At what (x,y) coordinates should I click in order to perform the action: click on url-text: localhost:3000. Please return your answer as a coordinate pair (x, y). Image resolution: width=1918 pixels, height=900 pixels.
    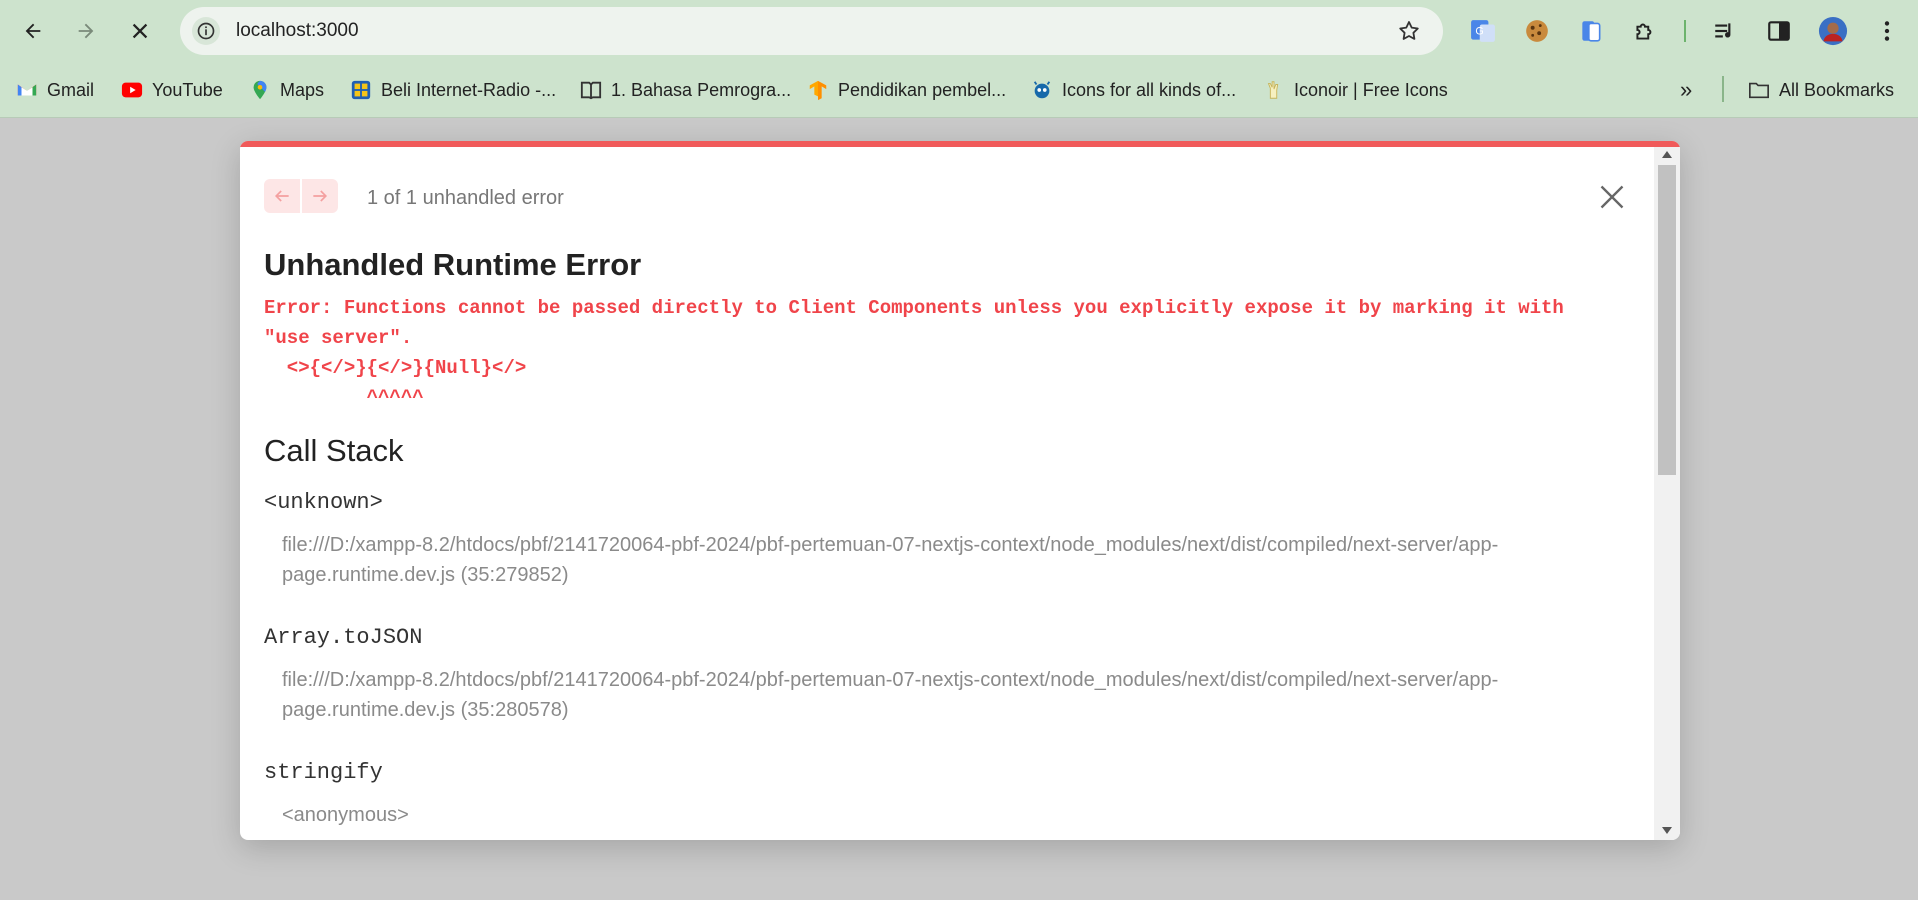
    Looking at the image, I should click on (297, 31).